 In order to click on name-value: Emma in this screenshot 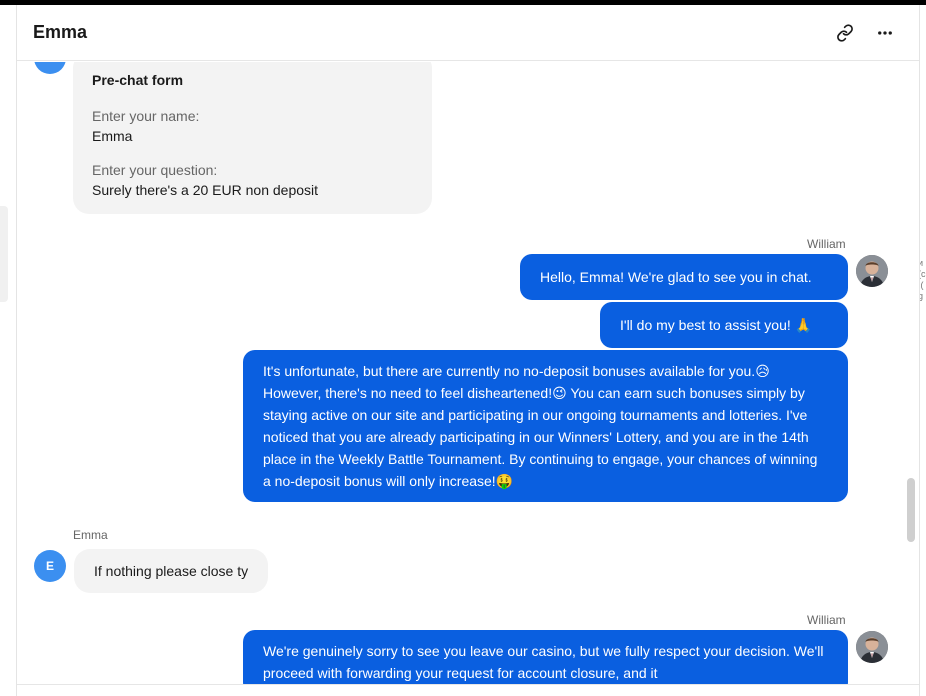, I will do `click(112, 136)`.